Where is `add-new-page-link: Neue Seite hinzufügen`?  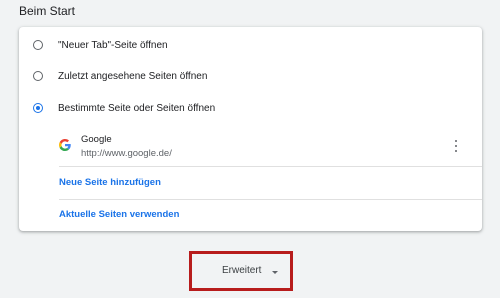
add-new-page-link: Neue Seite hinzufügen is located at coordinates (110, 182).